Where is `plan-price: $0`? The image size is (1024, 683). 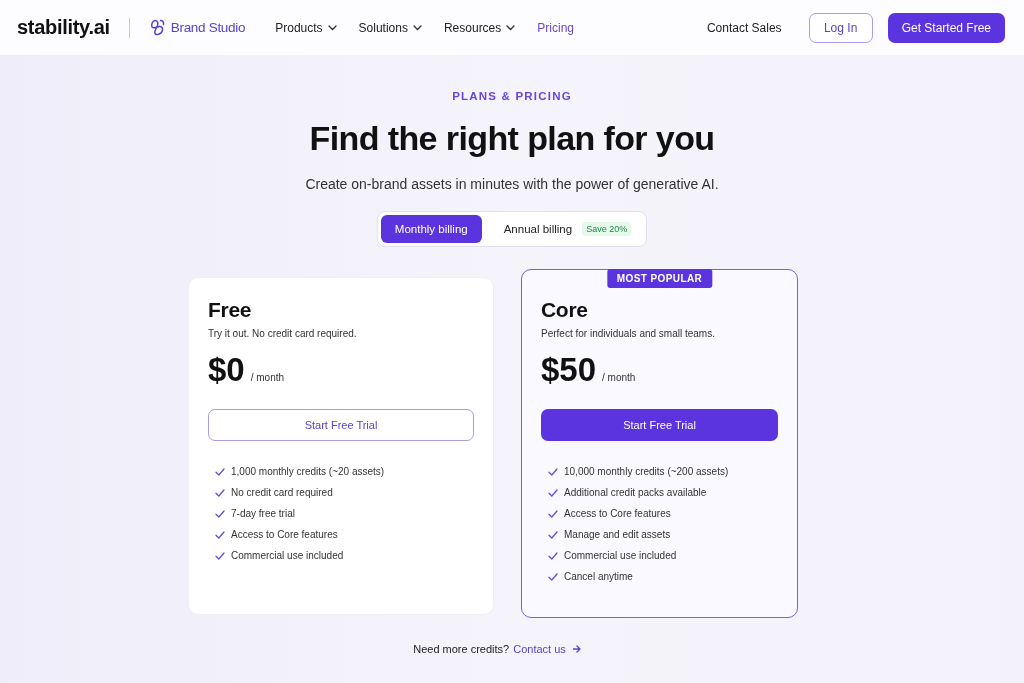
plan-price: $0 is located at coordinates (226, 370).